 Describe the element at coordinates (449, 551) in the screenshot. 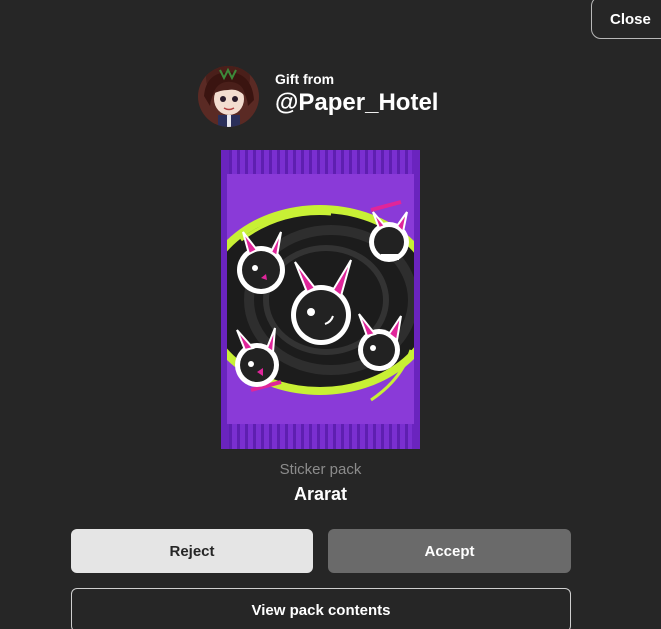

I see `accept-button: Accept` at that location.